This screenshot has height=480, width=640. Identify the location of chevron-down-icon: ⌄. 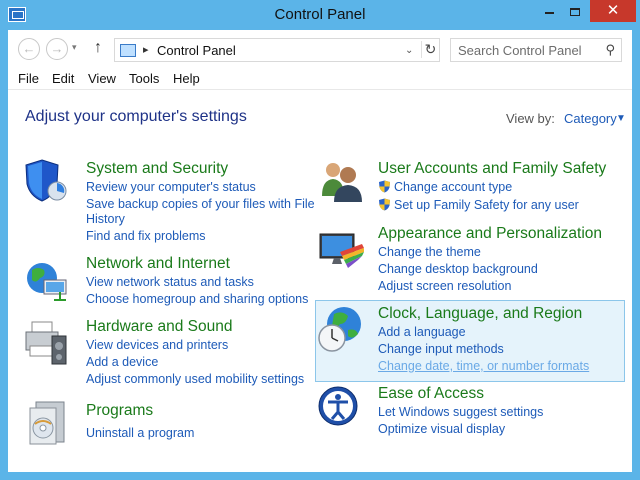
(409, 50).